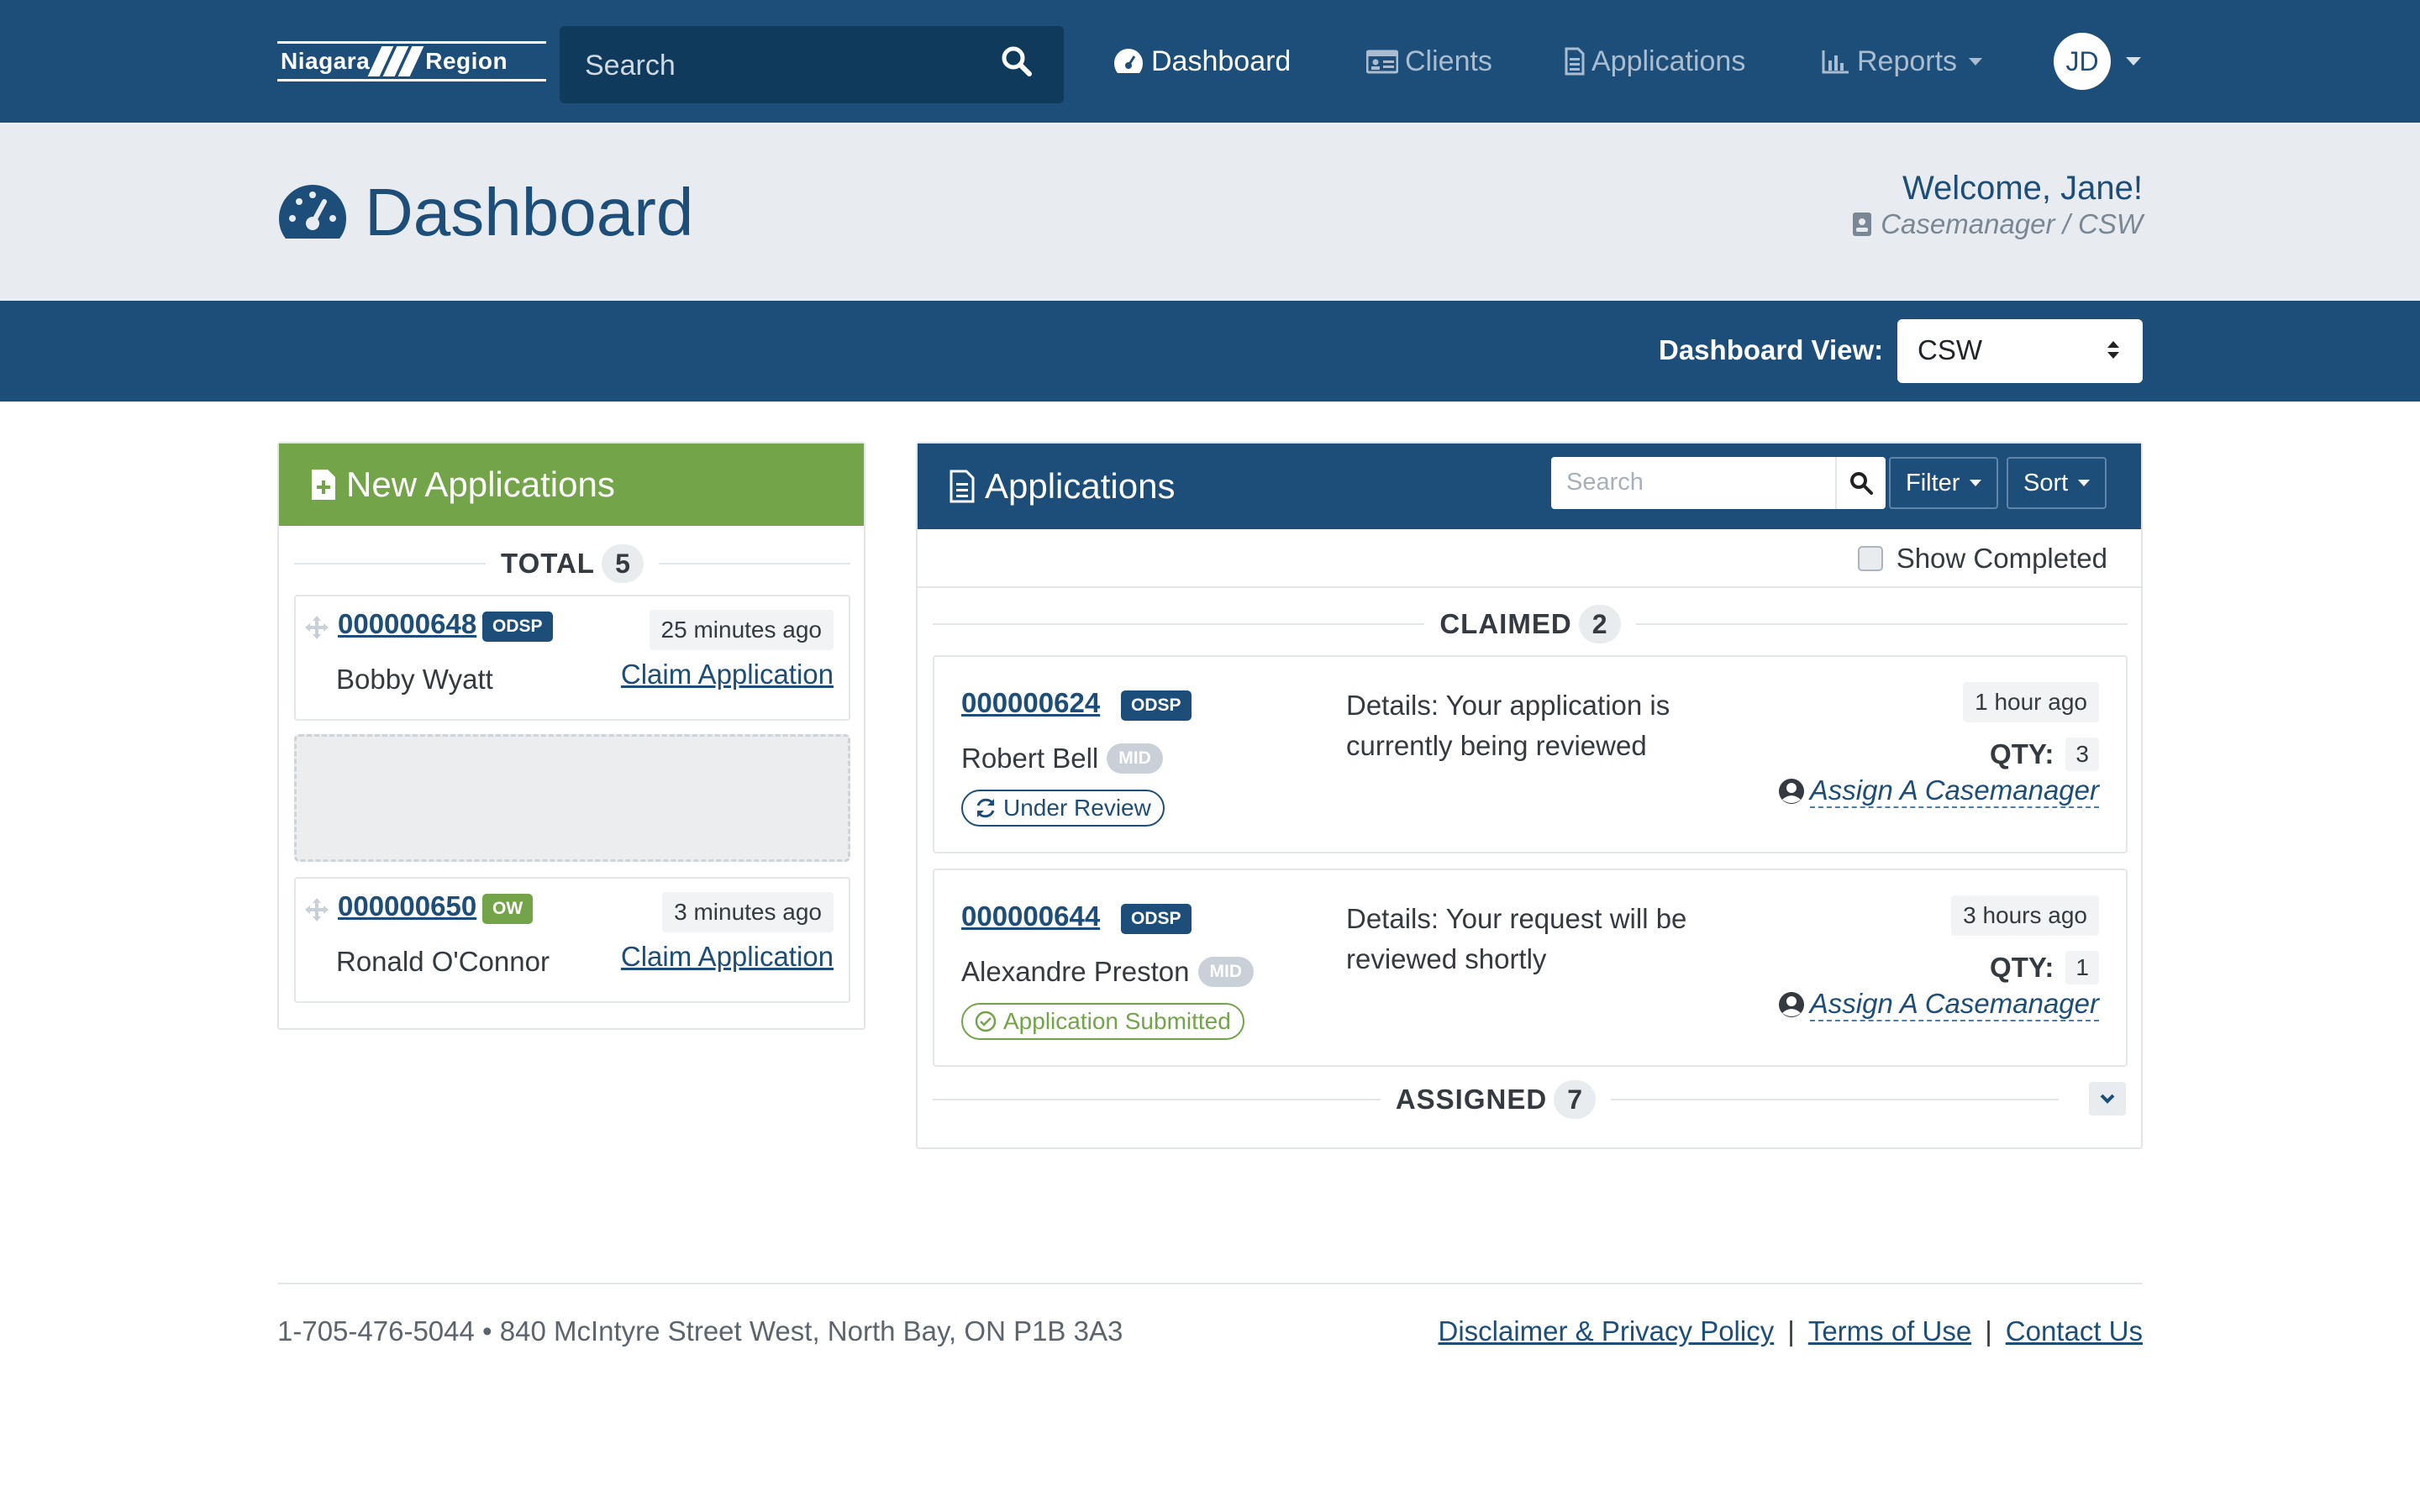 The image size is (2420, 1512). I want to click on logo-text-right: Region, so click(466, 61).